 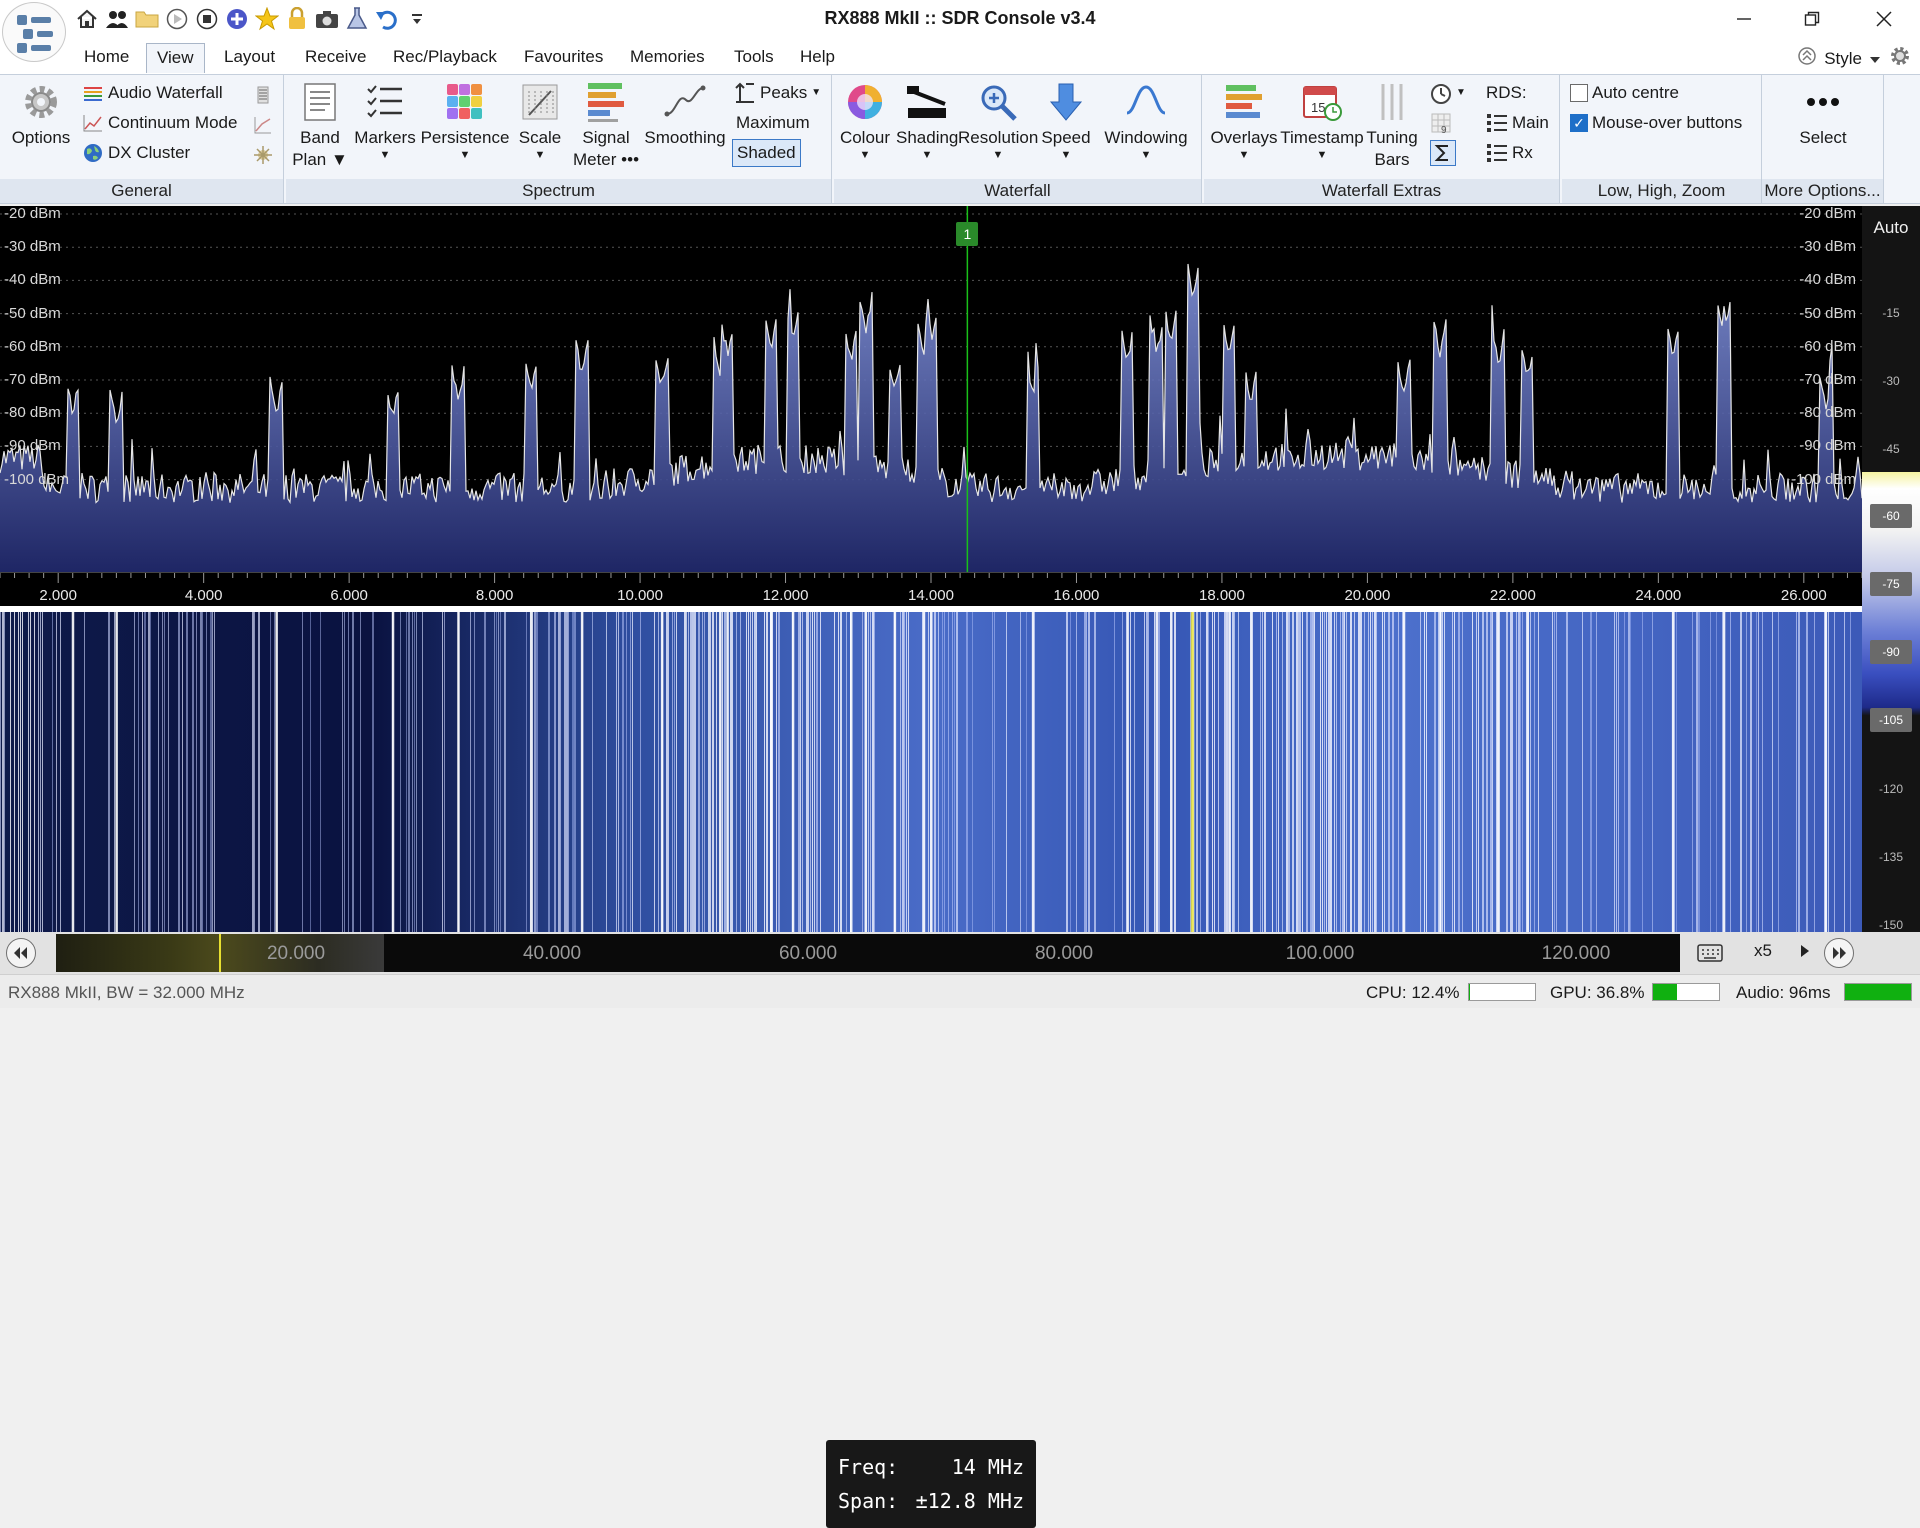 I want to click on tab-rec-playback: Rec/Playback, so click(x=445, y=58).